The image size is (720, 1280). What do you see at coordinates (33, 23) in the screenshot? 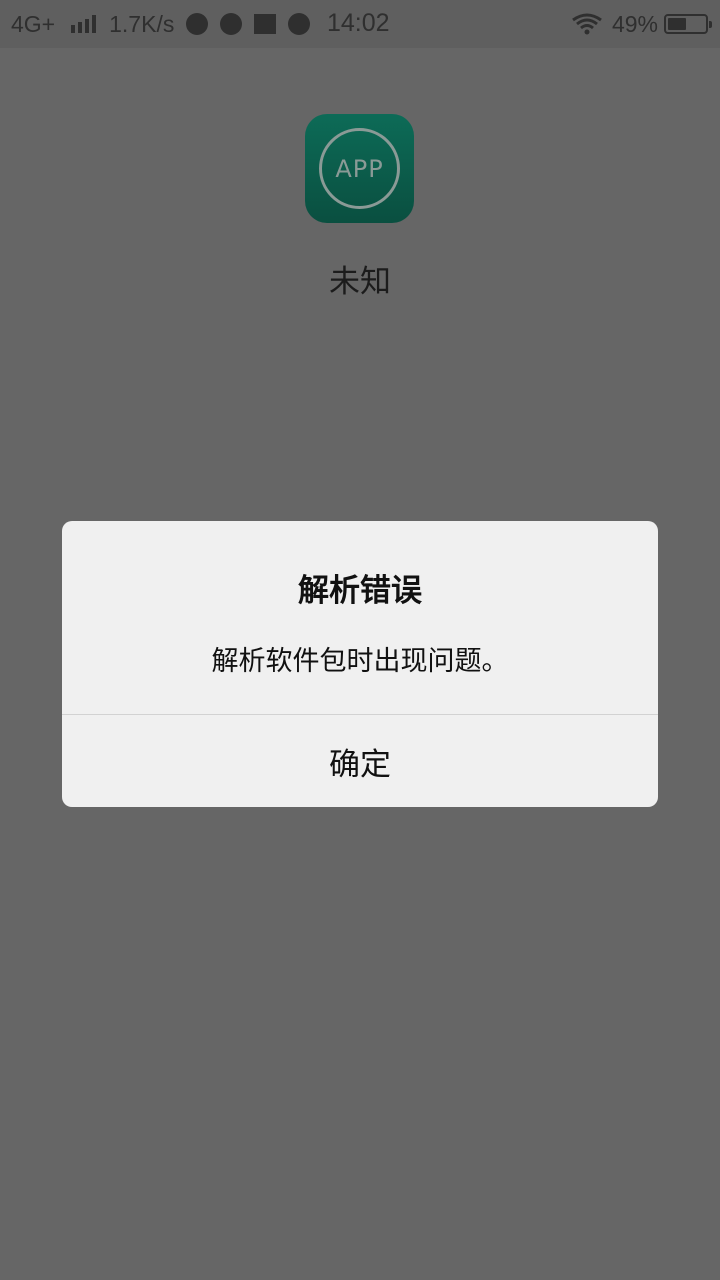
I see `network-type: 4G+` at bounding box center [33, 23].